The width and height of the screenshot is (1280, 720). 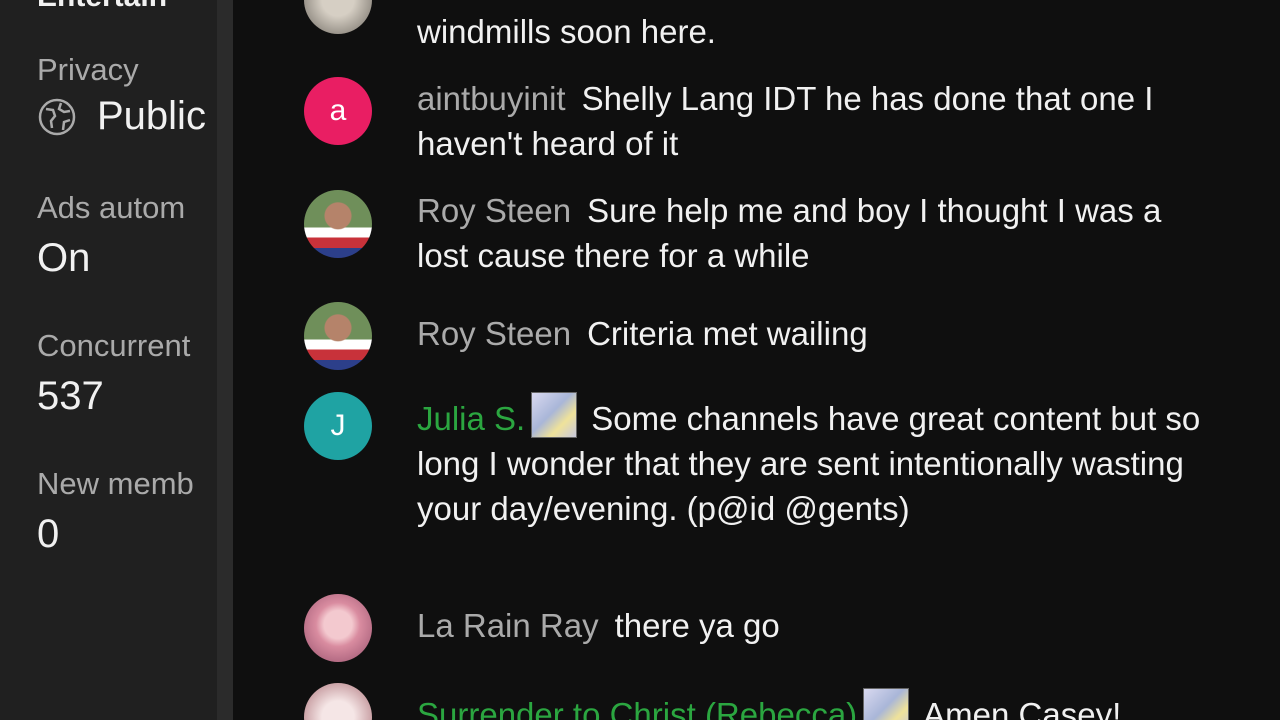 What do you see at coordinates (508, 625) in the screenshot?
I see `author-name: La Rain Ray` at bounding box center [508, 625].